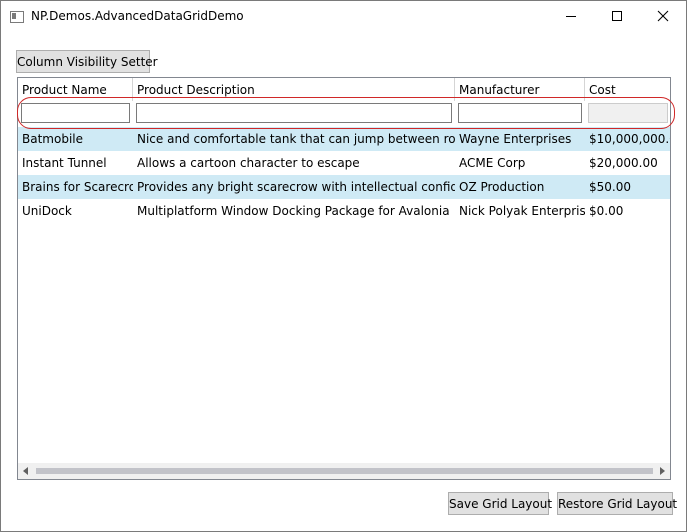 This screenshot has width=687, height=532. What do you see at coordinates (627, 89) in the screenshot?
I see `column-header-cost: Cost` at bounding box center [627, 89].